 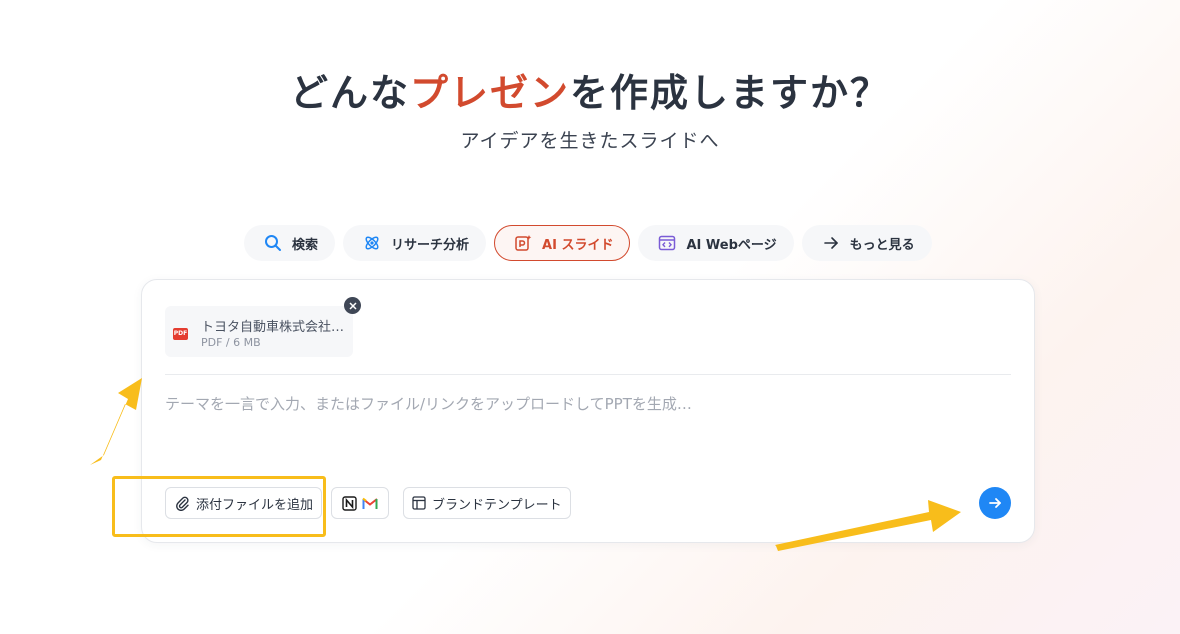 What do you see at coordinates (372, 243) in the screenshot?
I see `atom-icon` at bounding box center [372, 243].